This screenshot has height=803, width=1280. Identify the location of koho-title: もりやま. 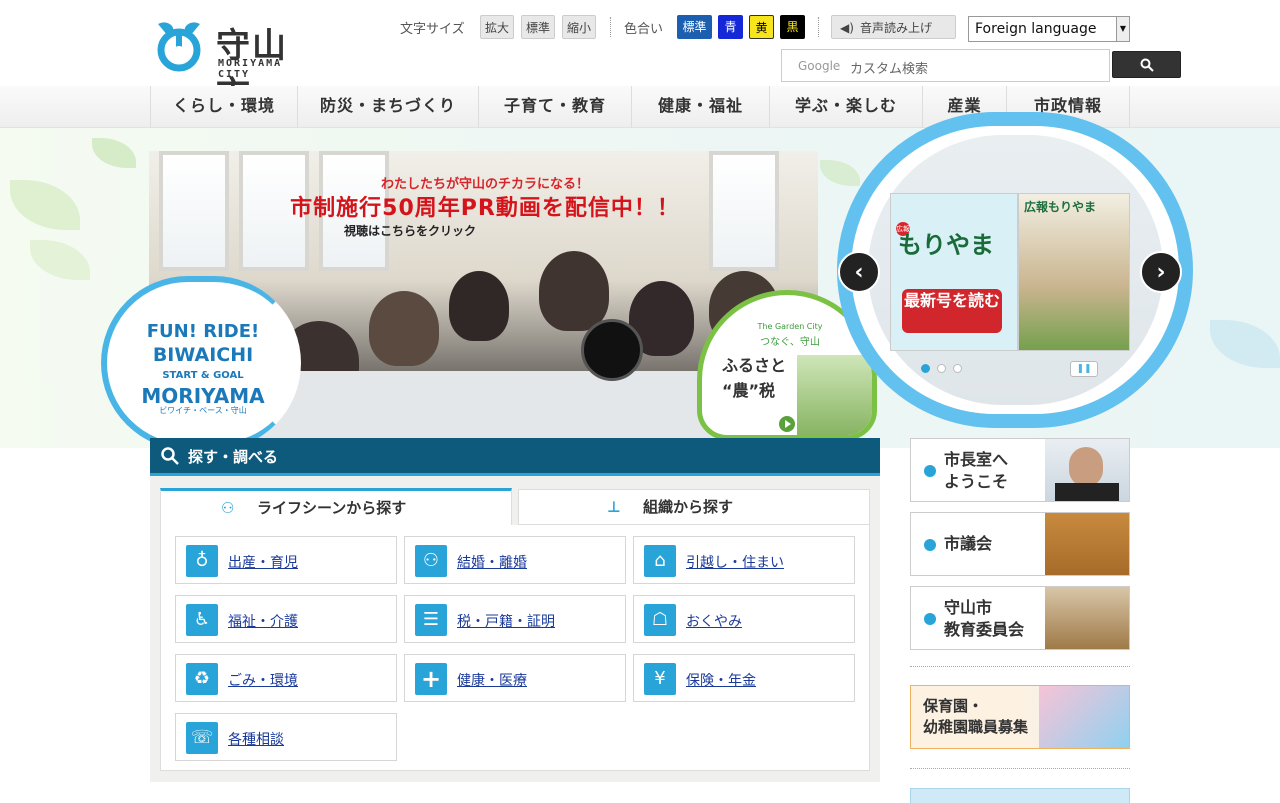
(946, 244).